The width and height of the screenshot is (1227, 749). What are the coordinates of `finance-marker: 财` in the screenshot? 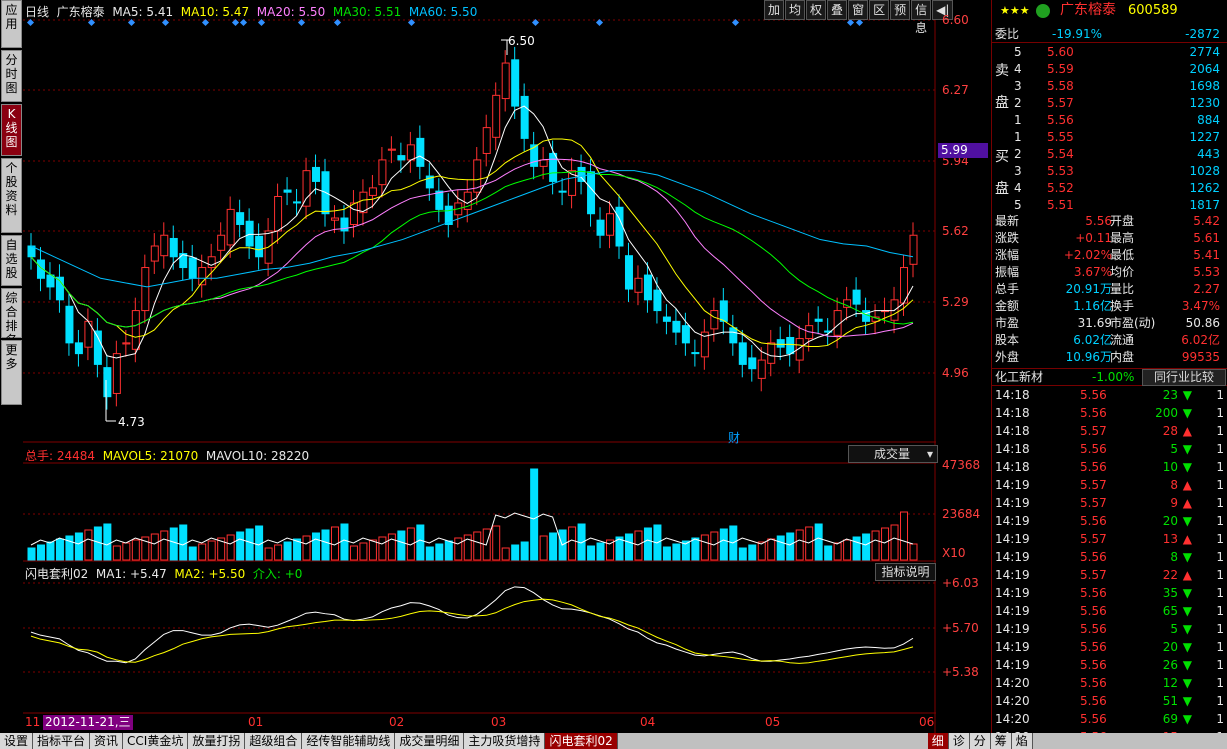 It's located at (734, 437).